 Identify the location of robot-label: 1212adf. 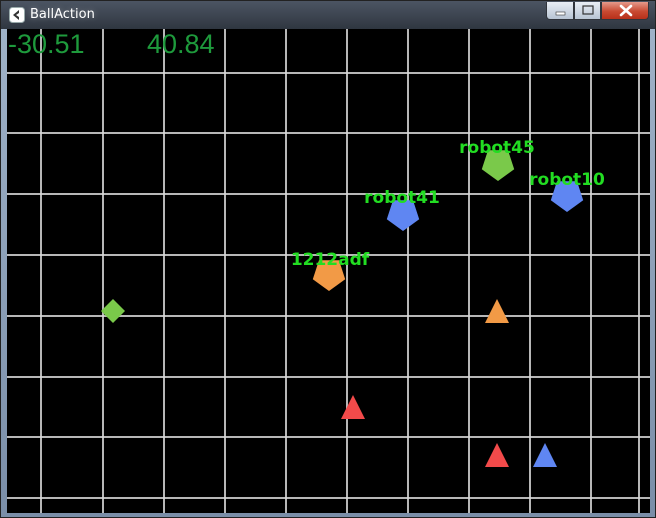
(330, 260).